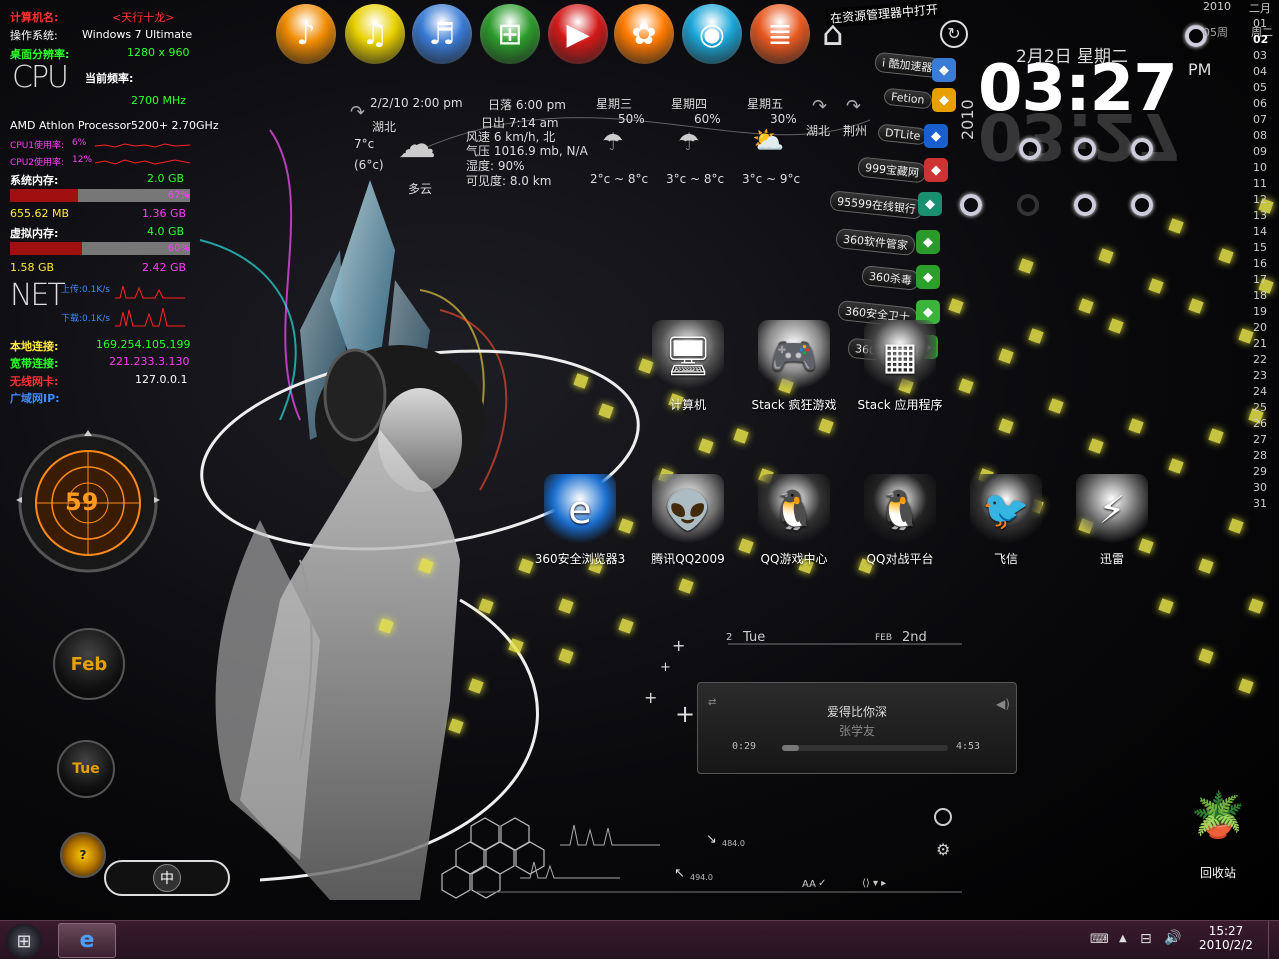 This screenshot has height=959, width=1279. Describe the element at coordinates (783, 119) in the screenshot. I see `forecast-pct-3: 30%` at that location.